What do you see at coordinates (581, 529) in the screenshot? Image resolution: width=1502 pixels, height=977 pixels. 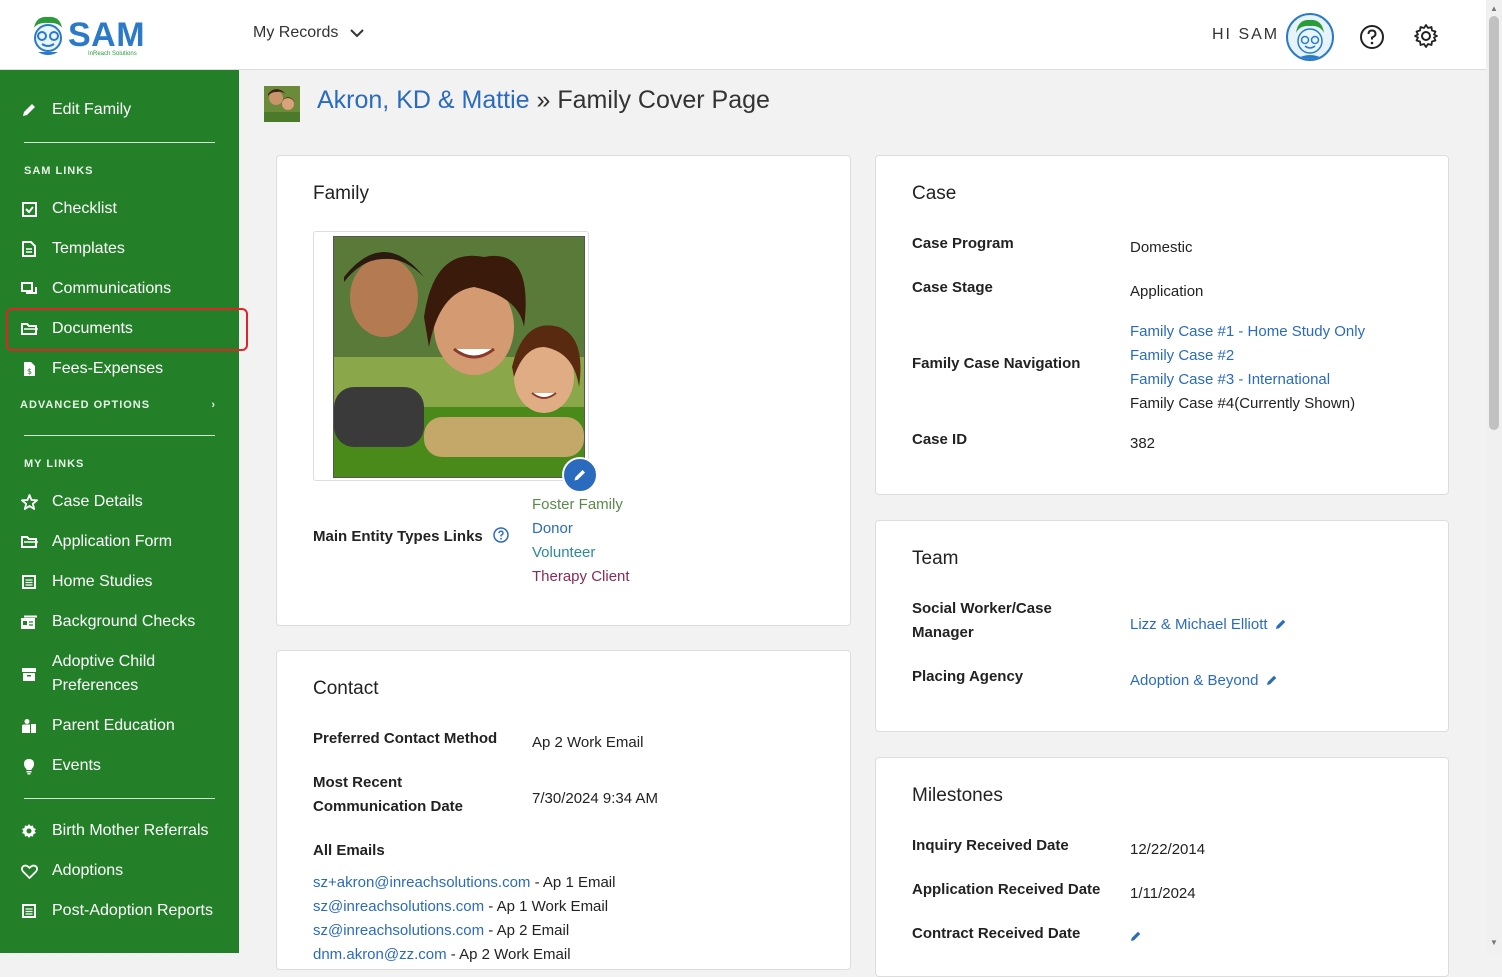 I see `entity-type-link: Donor` at bounding box center [581, 529].